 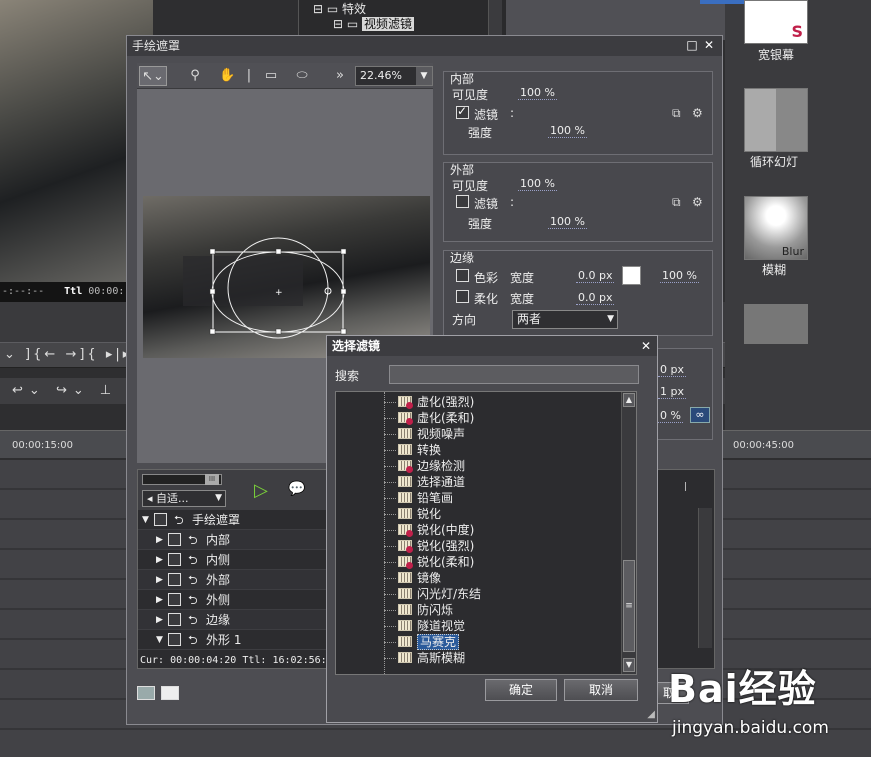 What do you see at coordinates (81, 354) in the screenshot?
I see `mark-out-icon: →]{` at bounding box center [81, 354].